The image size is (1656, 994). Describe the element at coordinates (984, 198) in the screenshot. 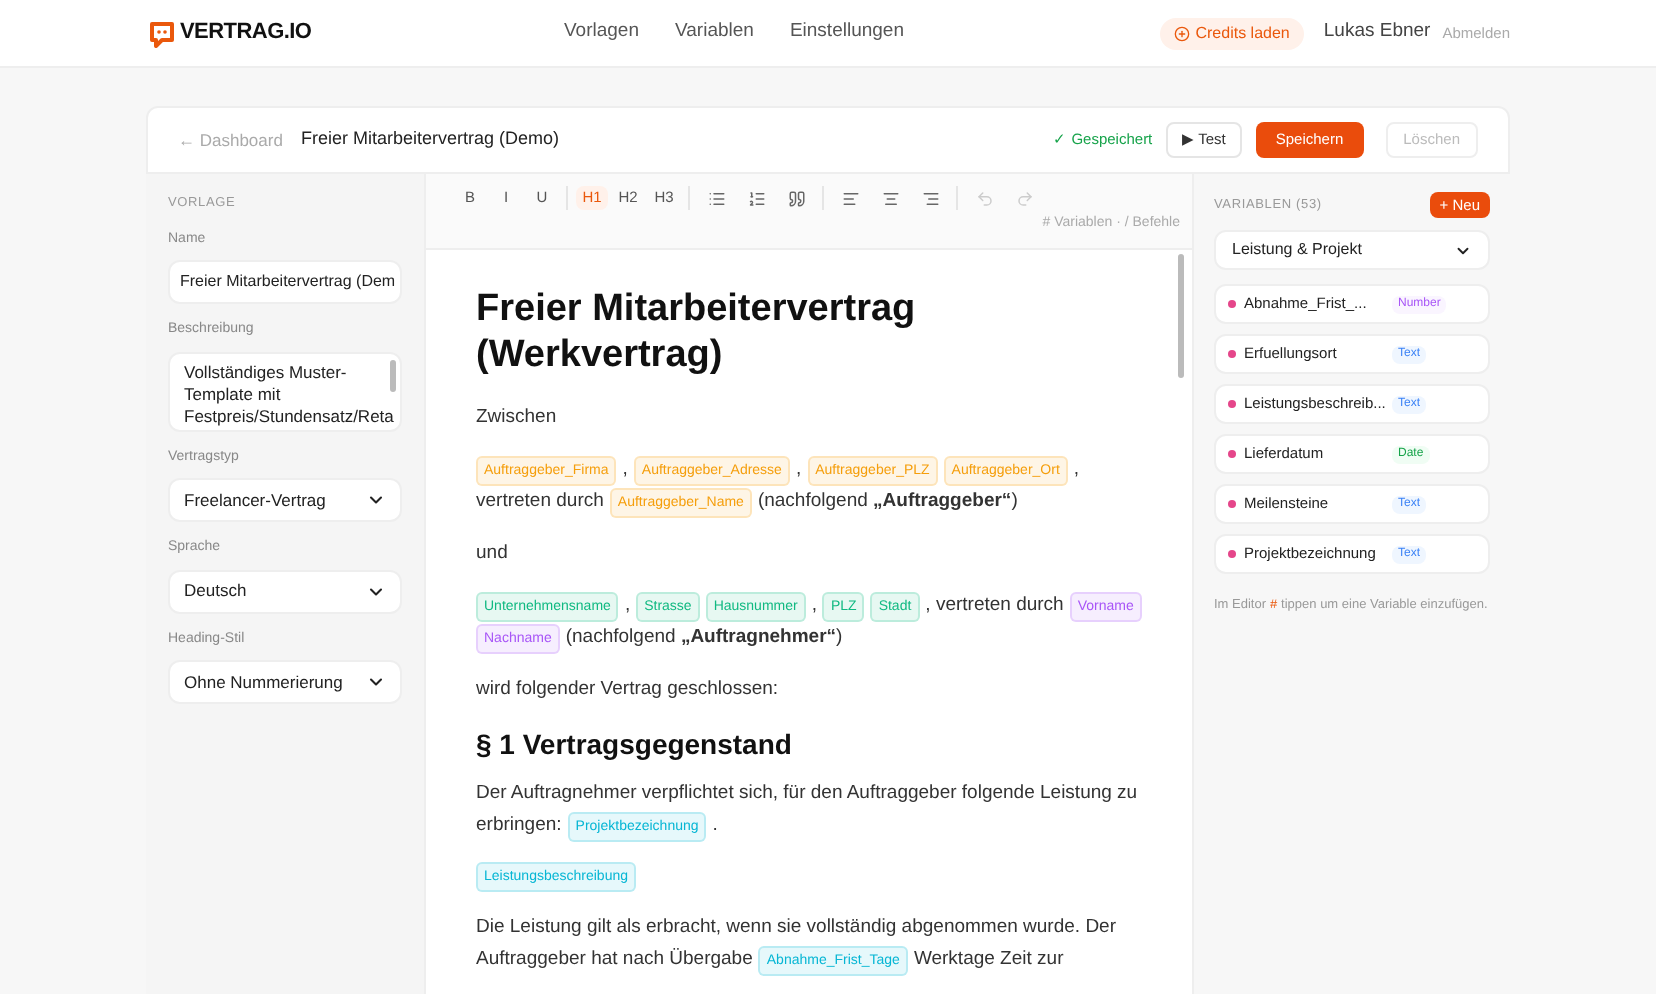

I see `undo-icon` at that location.